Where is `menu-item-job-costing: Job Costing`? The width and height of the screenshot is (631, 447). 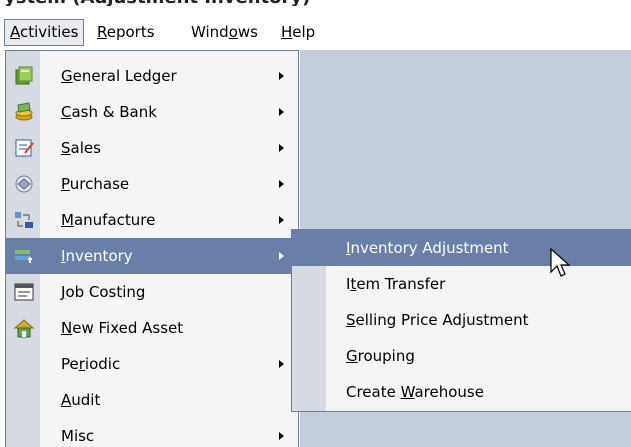
menu-item-job-costing: Job Costing is located at coordinates (152, 292).